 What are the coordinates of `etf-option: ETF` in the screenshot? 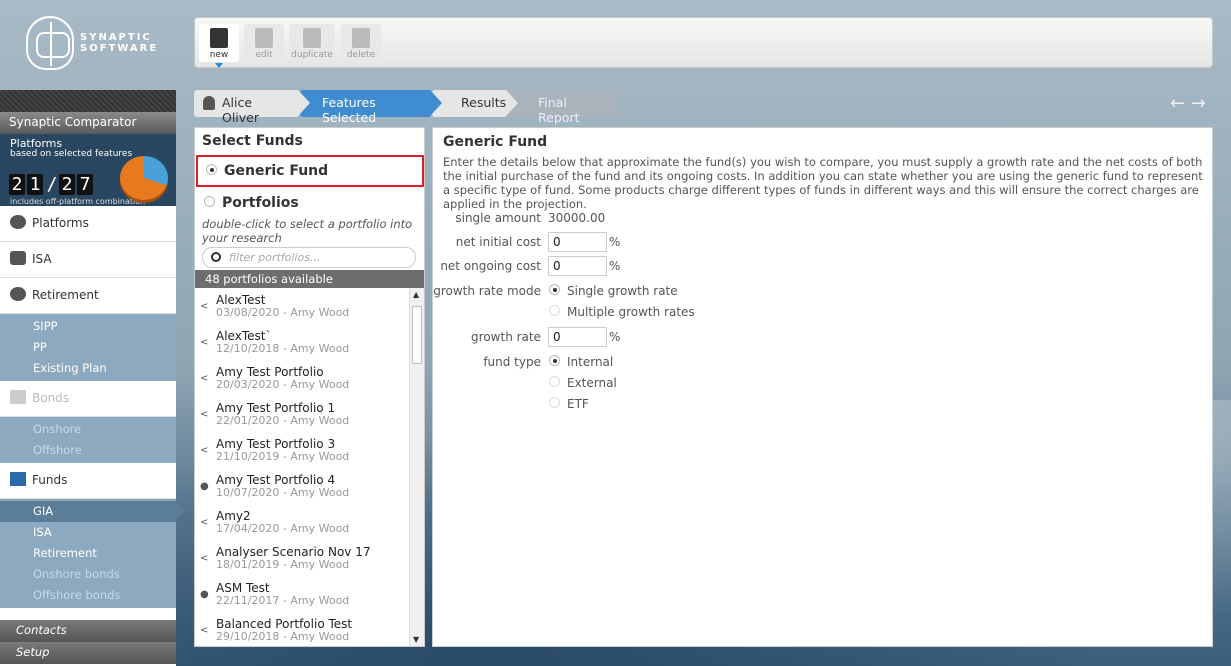 It's located at (569, 404).